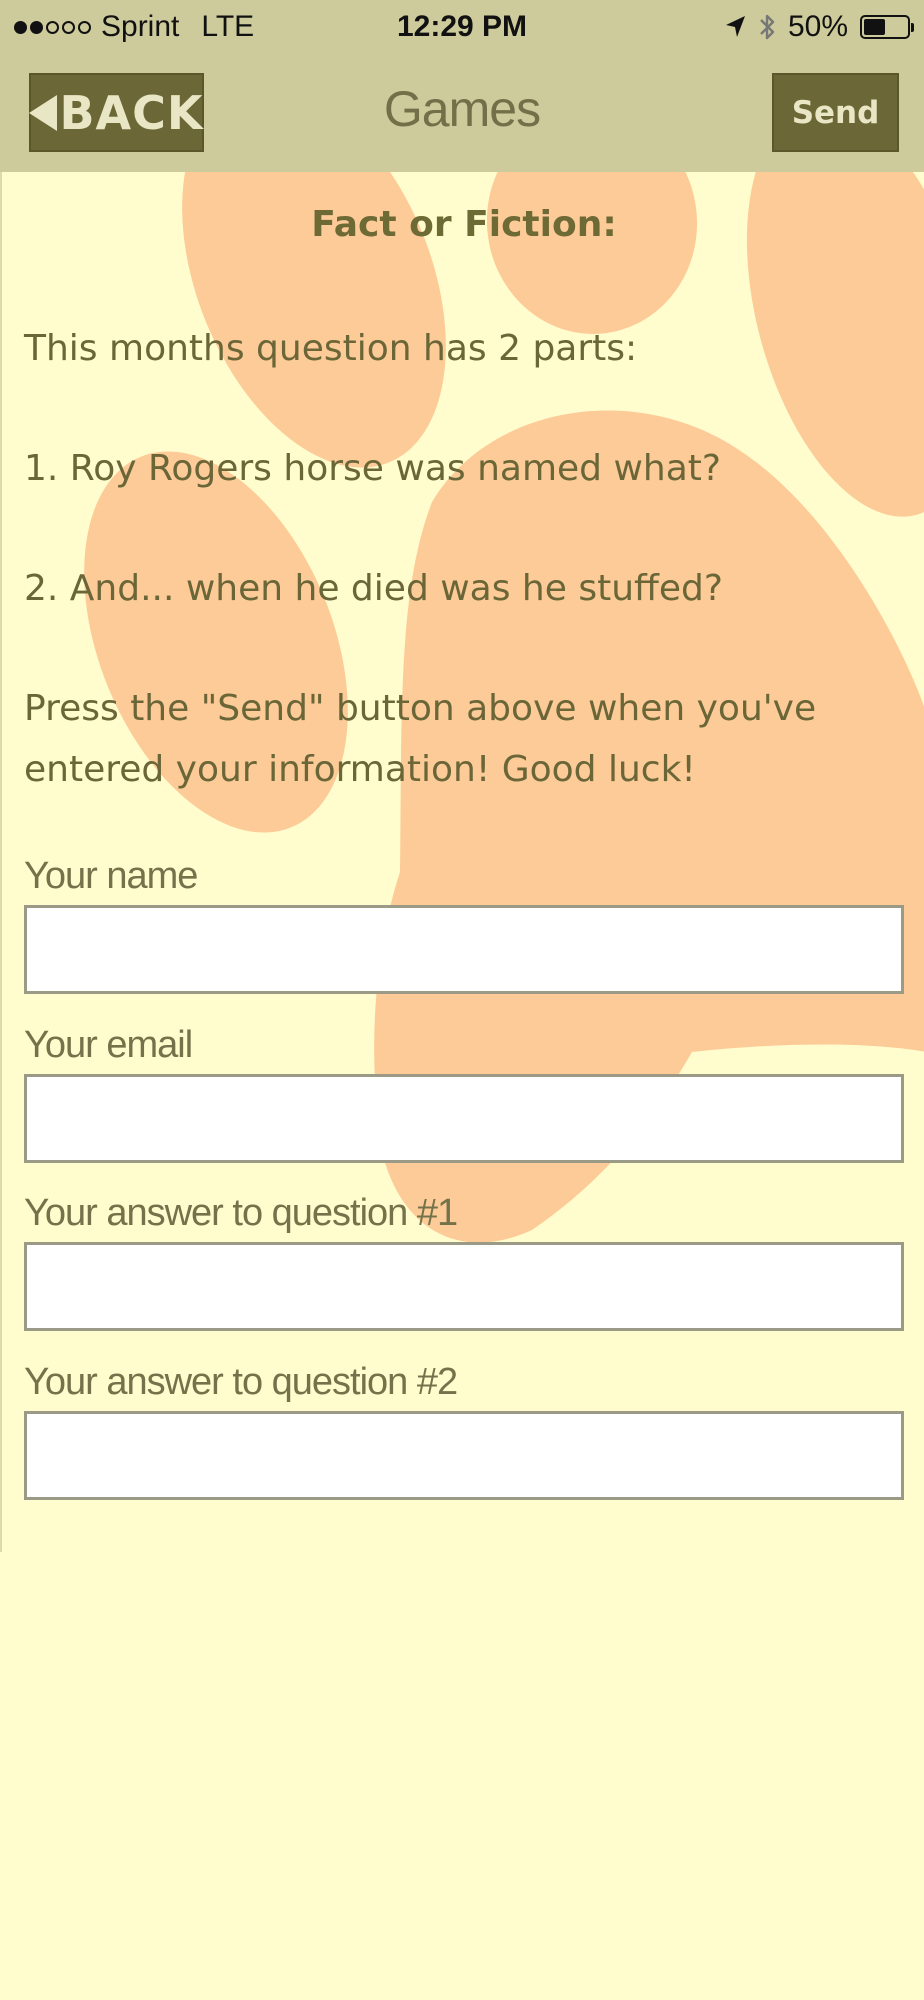 Image resolution: width=924 pixels, height=2000 pixels. What do you see at coordinates (111, 876) in the screenshot?
I see `name-field-label: Your name` at bounding box center [111, 876].